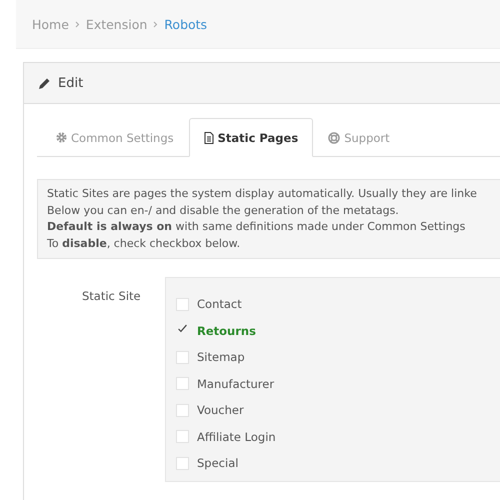  I want to click on checkbox-label: Sitemap, so click(221, 357).